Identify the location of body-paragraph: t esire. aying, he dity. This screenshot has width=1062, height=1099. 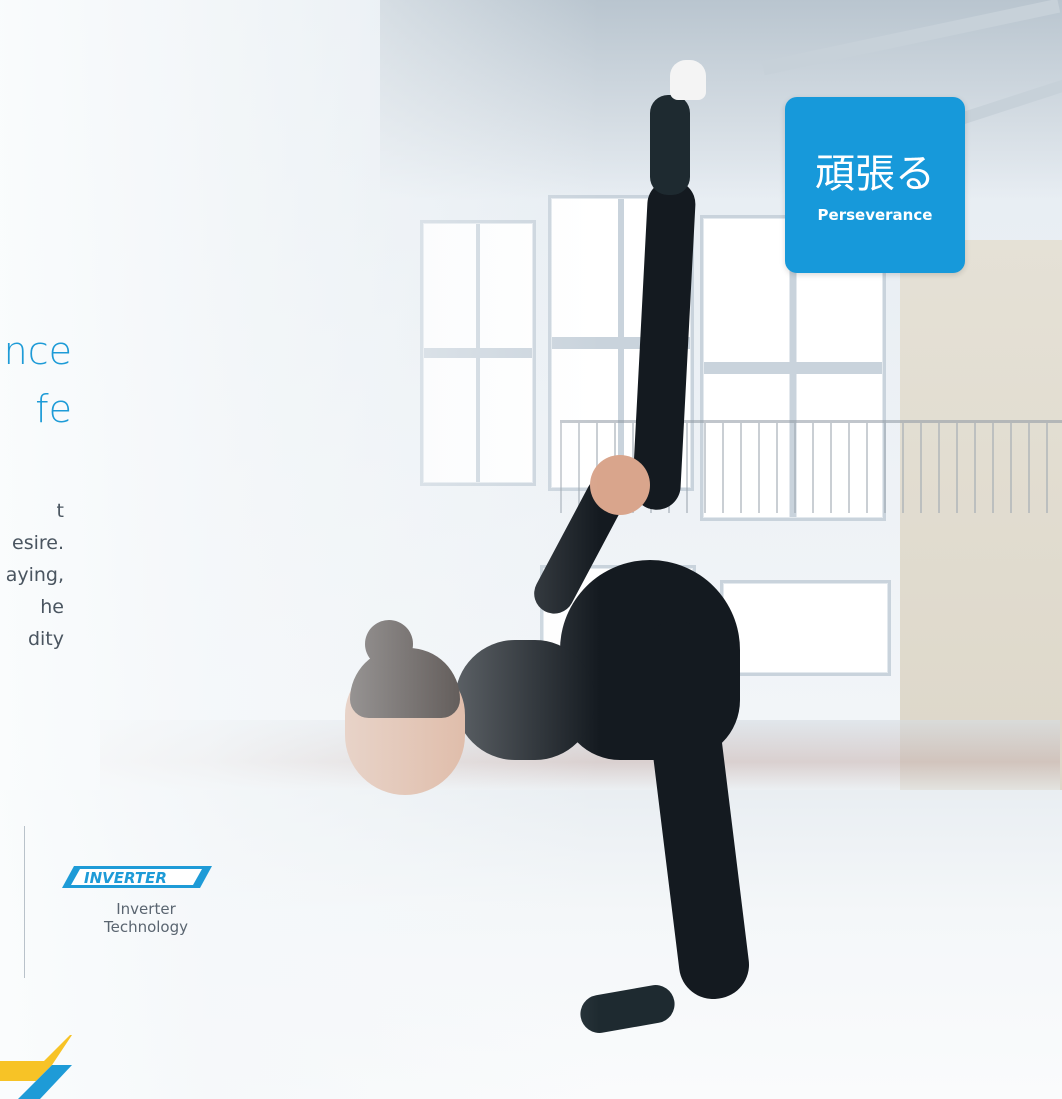
(35, 575).